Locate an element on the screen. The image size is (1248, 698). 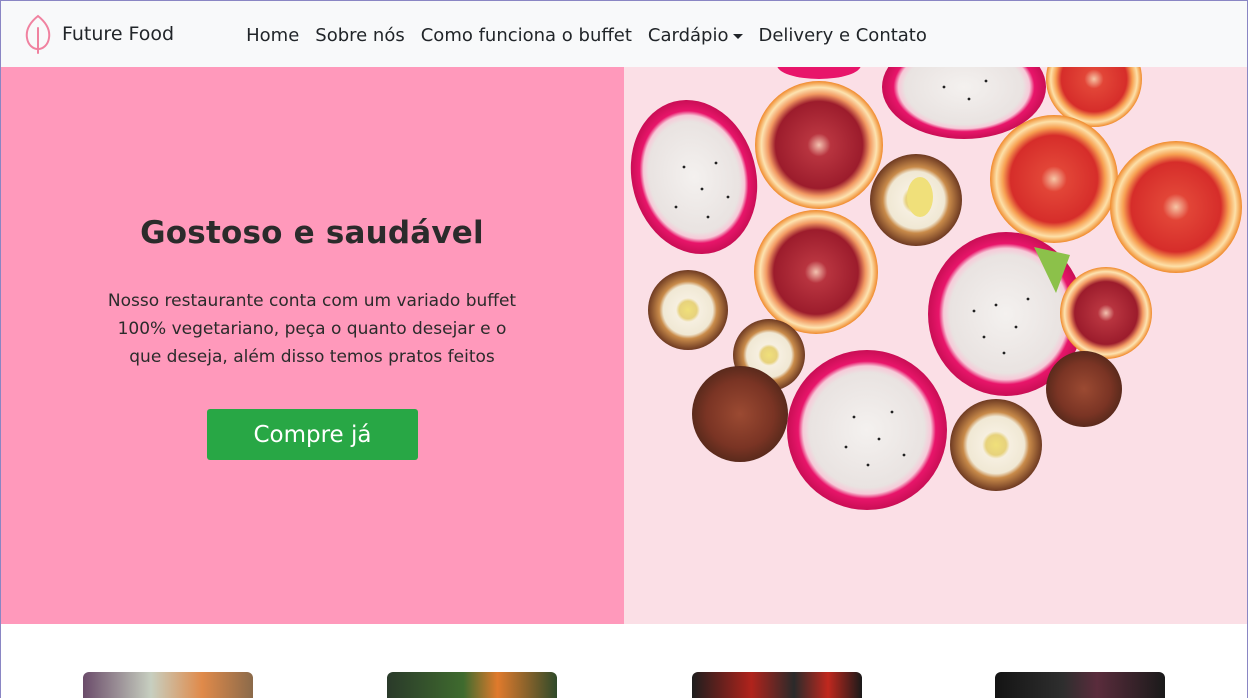
brand-link: Future Food is located at coordinates (99, 34).